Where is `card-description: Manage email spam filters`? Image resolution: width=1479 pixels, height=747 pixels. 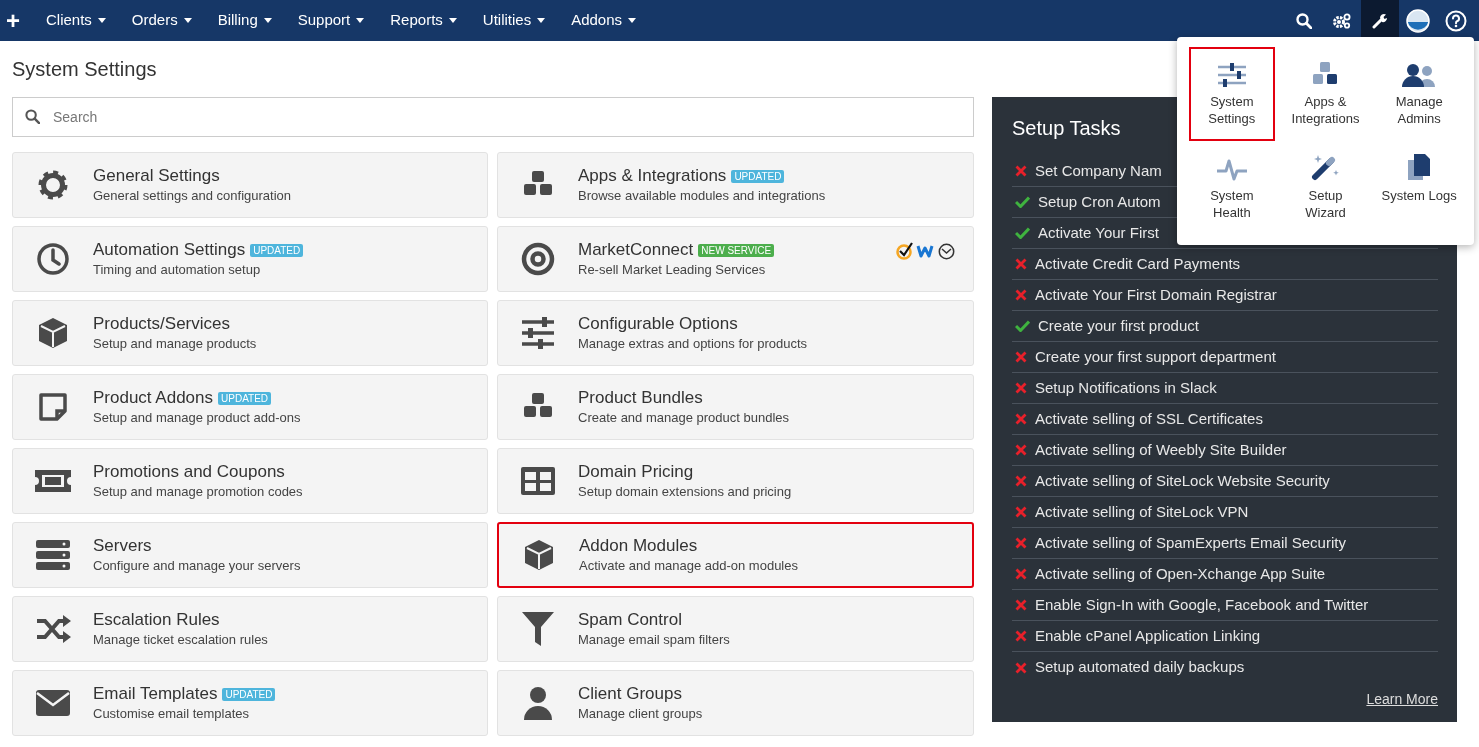
card-description: Manage email spam filters is located at coordinates (654, 640).